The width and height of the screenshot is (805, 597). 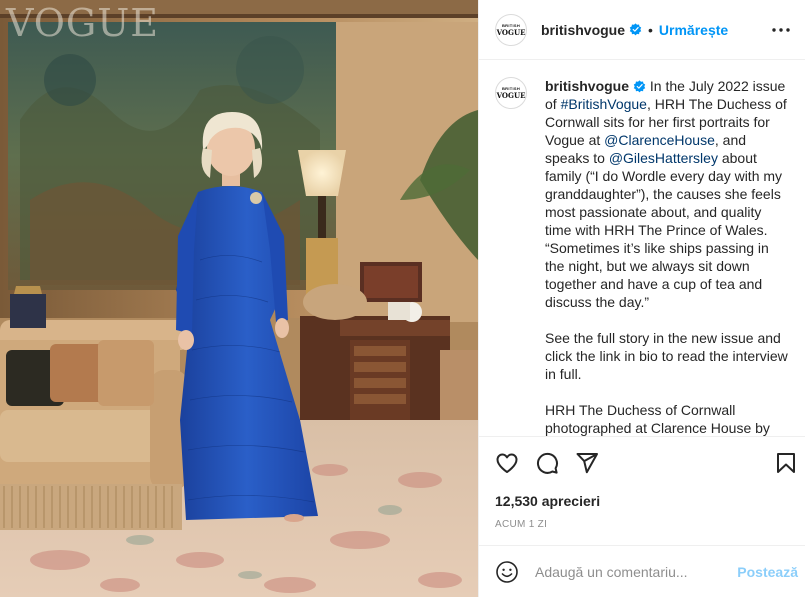 What do you see at coordinates (636, 571) in the screenshot?
I see `comment-input` at bounding box center [636, 571].